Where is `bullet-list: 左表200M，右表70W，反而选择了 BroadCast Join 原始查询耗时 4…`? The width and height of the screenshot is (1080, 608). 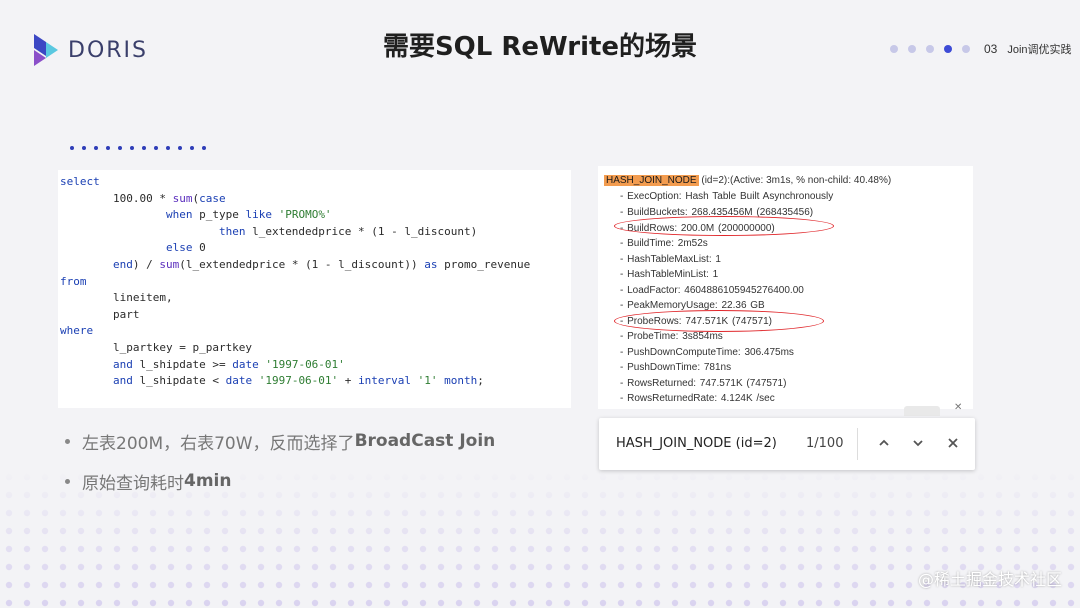
bullet-list: 左表200M，右表70W，反而选择了 BroadCast Join 原始查询耗时 4… is located at coordinates (280, 470).